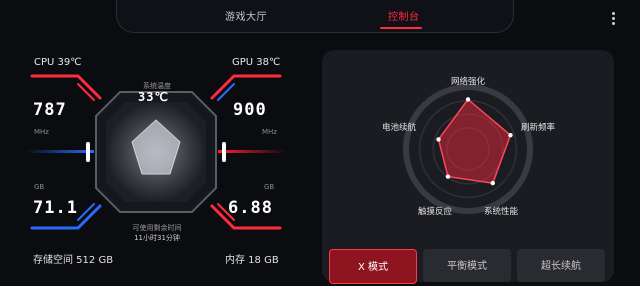  I want to click on radar-label-refresh: 刷新频率, so click(538, 128).